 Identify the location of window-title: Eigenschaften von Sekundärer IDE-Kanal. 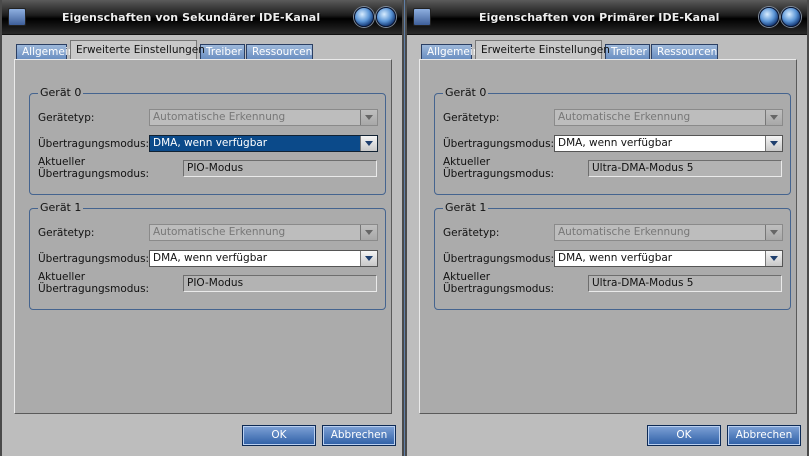
(191, 17).